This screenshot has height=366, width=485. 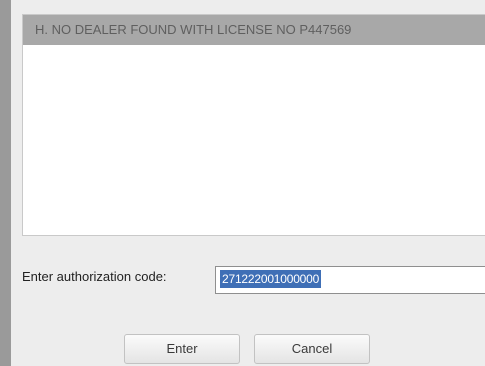 I want to click on authorization-code-input: 271222001000000, so click(x=350, y=280).